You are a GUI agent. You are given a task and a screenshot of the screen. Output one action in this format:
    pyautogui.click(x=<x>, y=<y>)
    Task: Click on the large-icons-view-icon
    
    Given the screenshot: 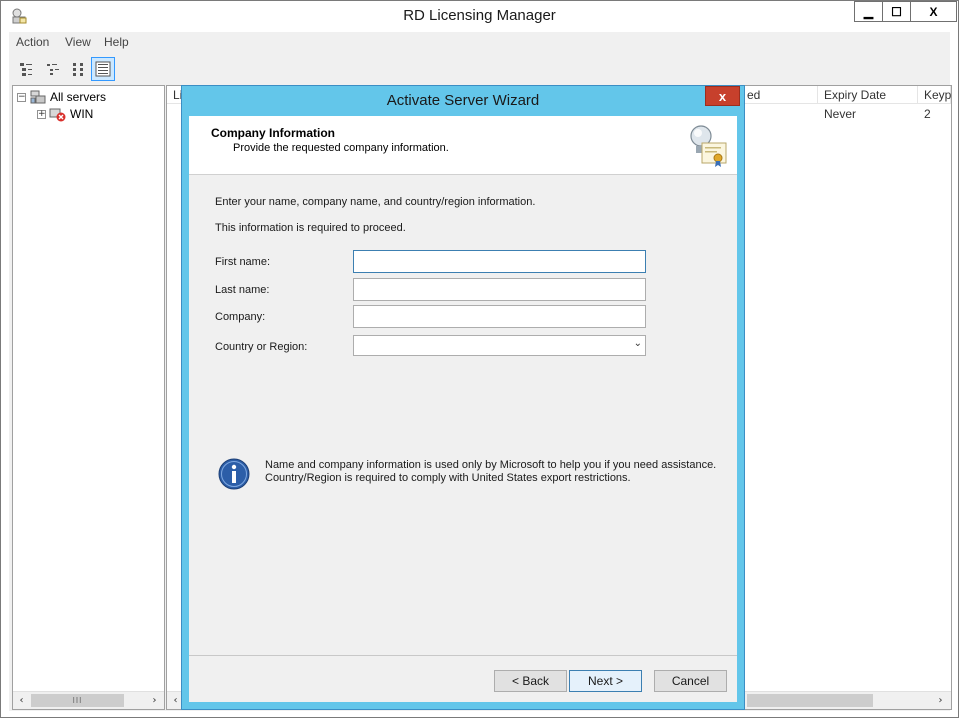 What is the action you would take?
    pyautogui.click(x=26, y=69)
    